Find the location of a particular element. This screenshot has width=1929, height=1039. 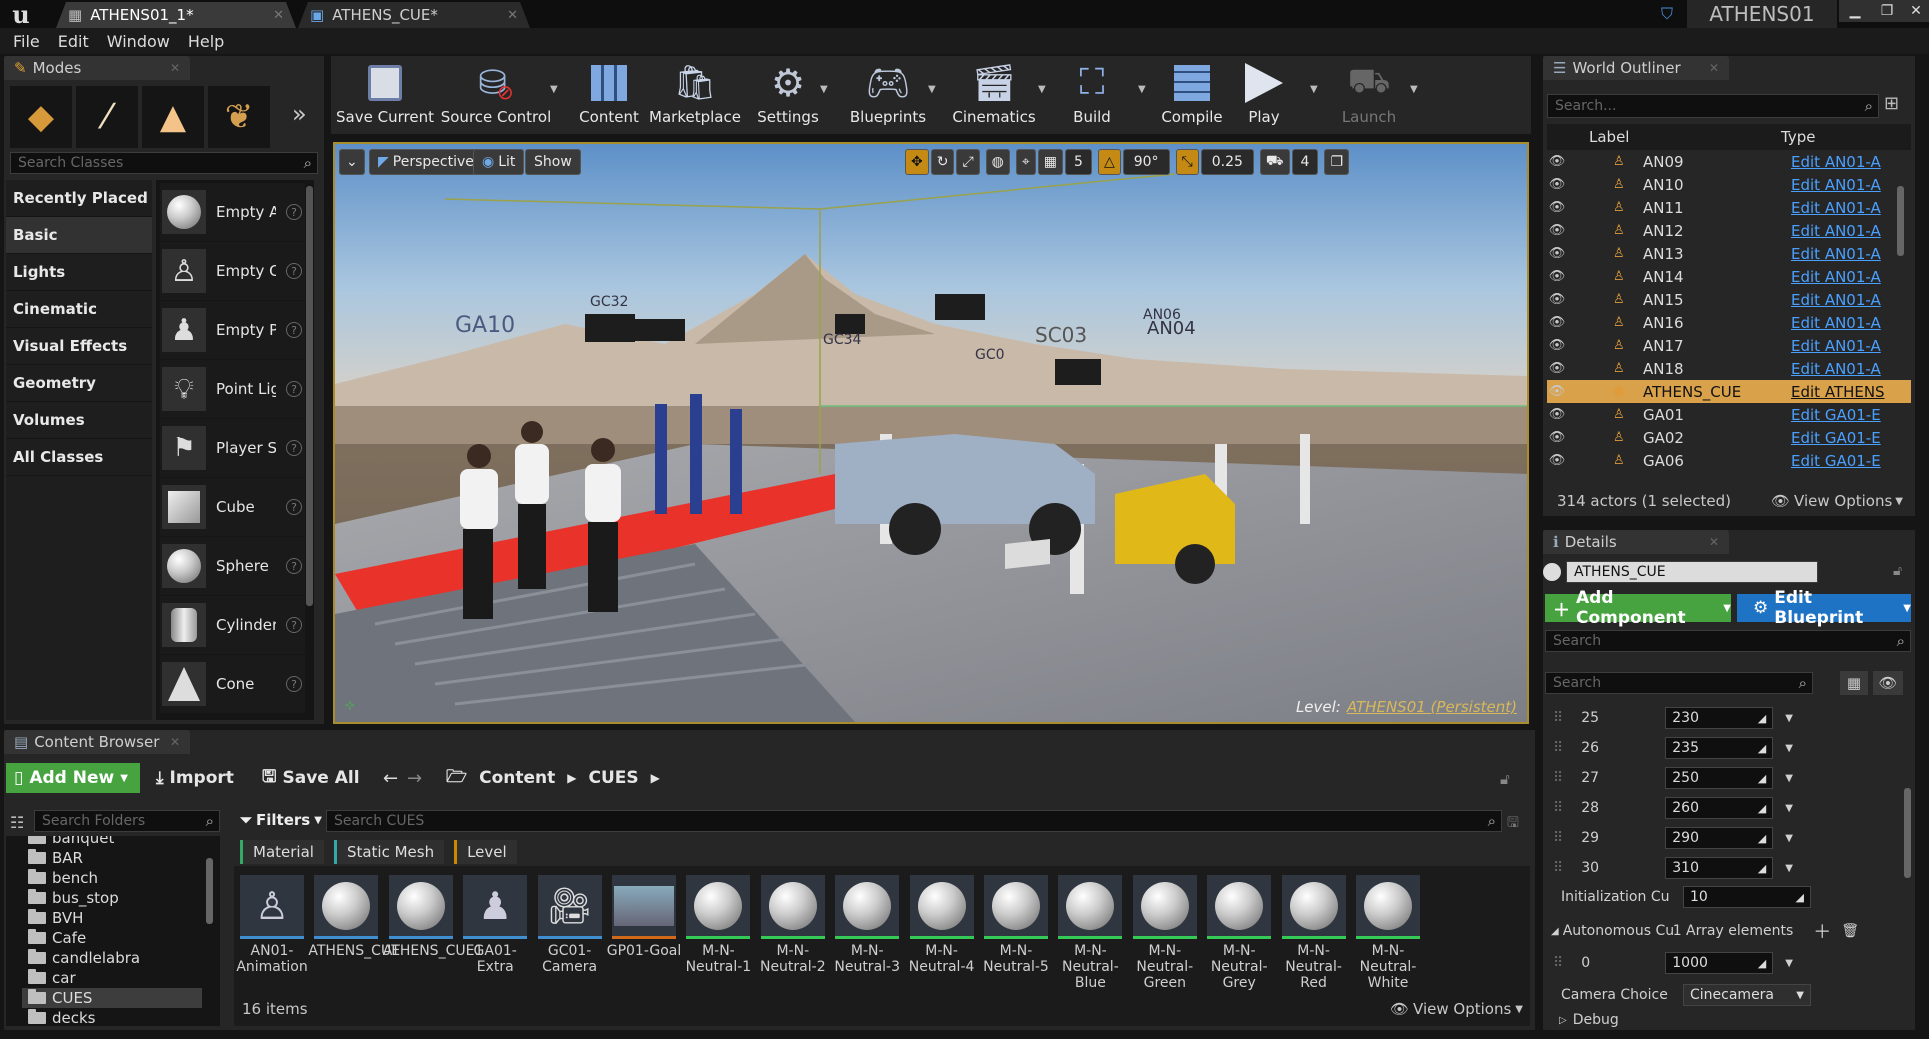

add-actor-icon: ⊞ is located at coordinates (1891, 103).